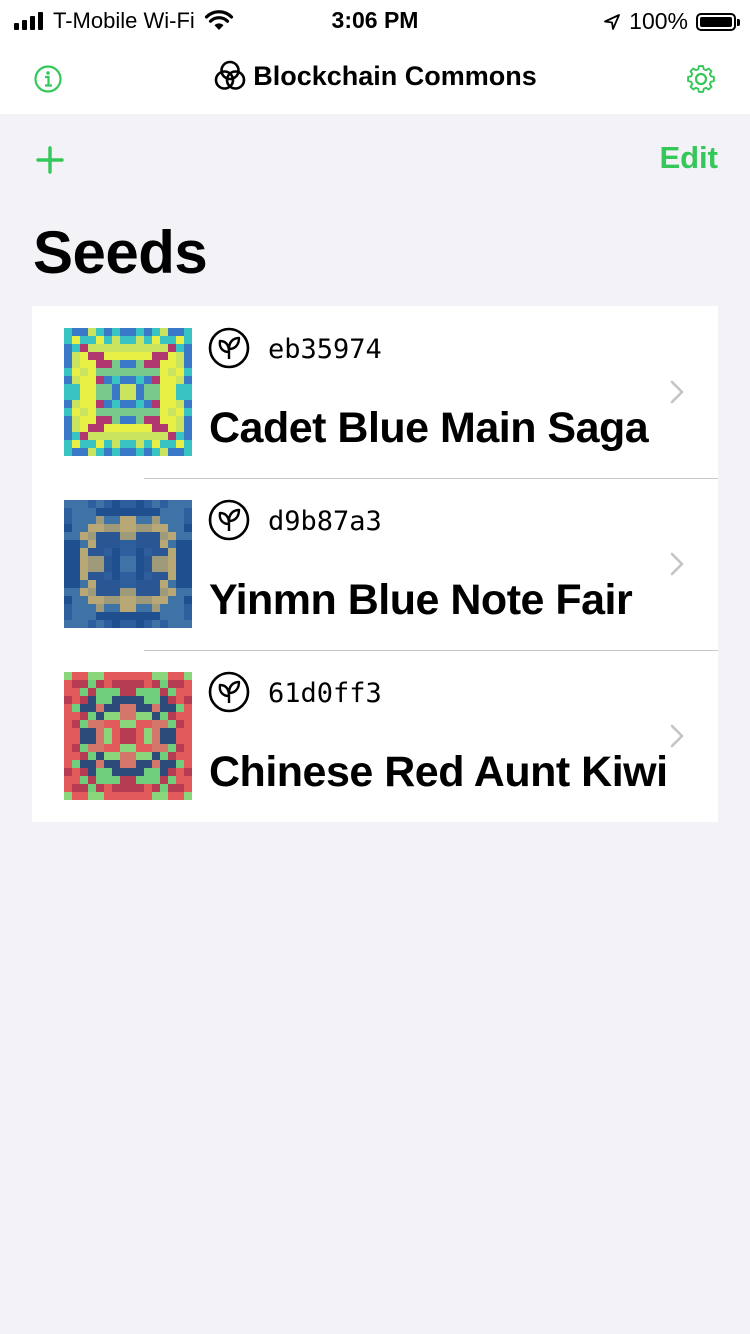  What do you see at coordinates (375, 392) in the screenshot?
I see `seed-row: eb35974 Cadet Blue Main Saga` at bounding box center [375, 392].